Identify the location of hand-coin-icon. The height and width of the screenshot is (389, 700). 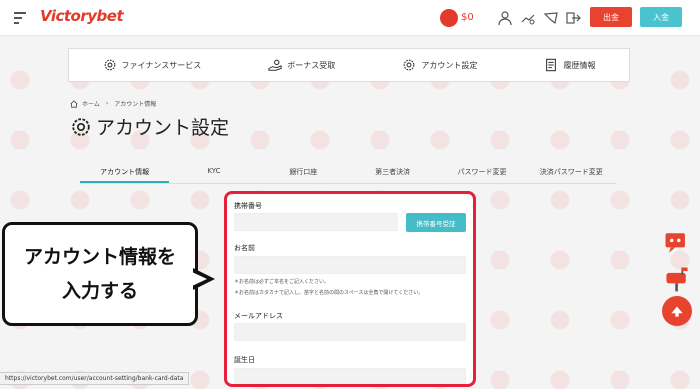
(275, 65).